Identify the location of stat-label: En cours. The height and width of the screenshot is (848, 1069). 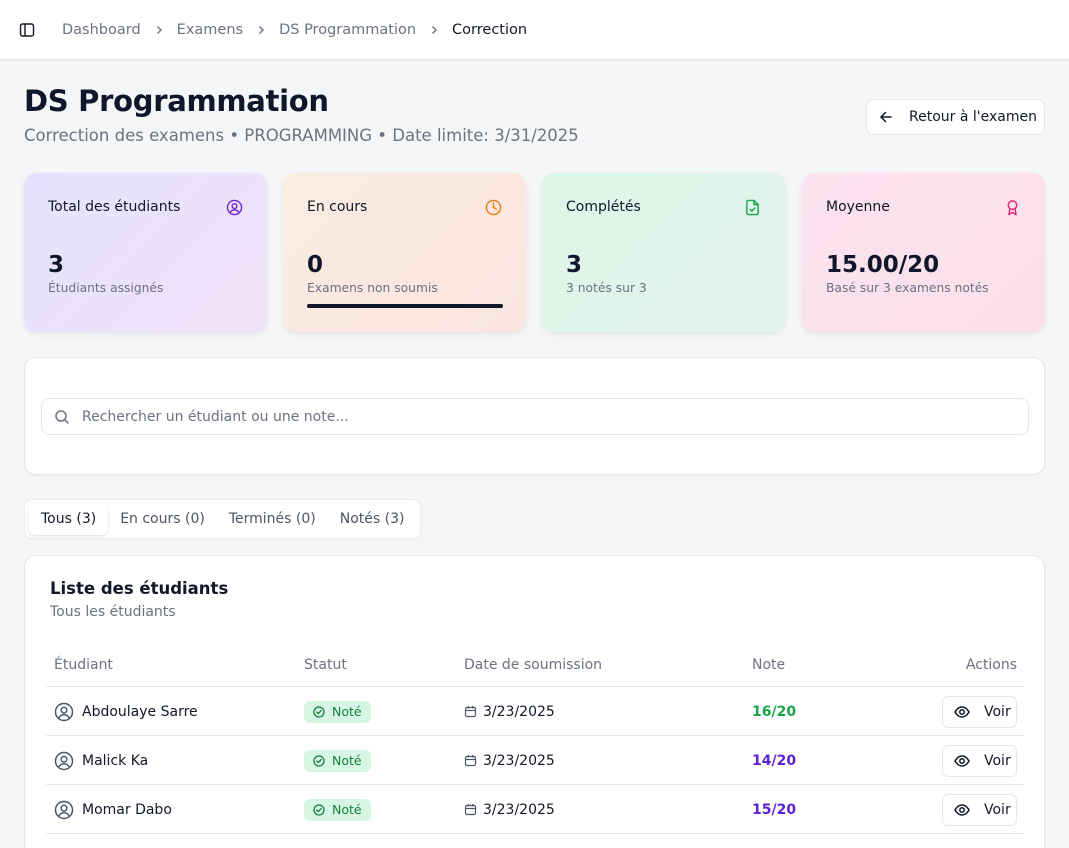
(337, 207).